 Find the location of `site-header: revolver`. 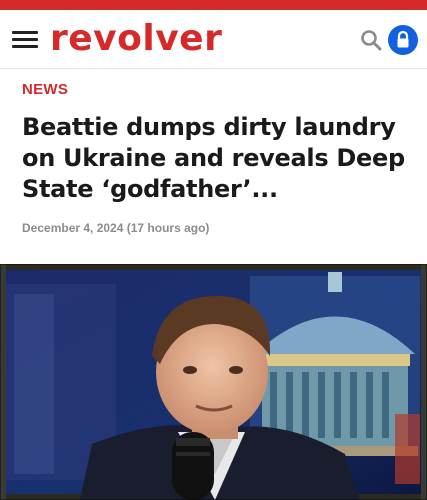

site-header: revolver is located at coordinates (213, 39).